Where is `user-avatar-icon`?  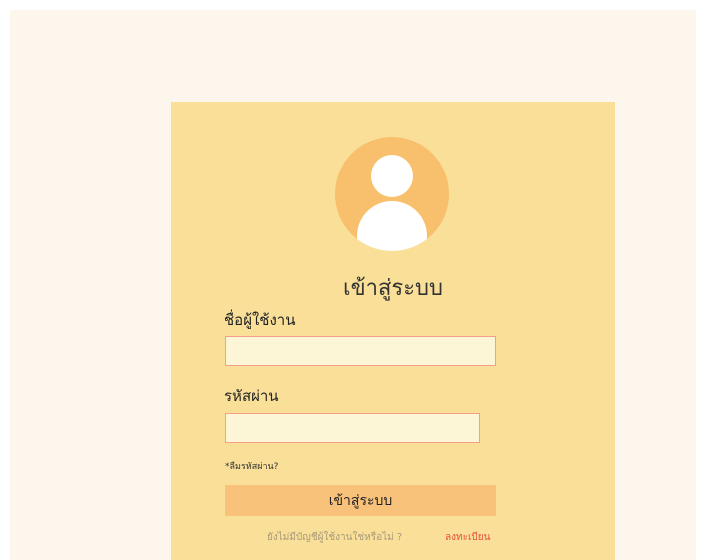
user-avatar-icon is located at coordinates (392, 194).